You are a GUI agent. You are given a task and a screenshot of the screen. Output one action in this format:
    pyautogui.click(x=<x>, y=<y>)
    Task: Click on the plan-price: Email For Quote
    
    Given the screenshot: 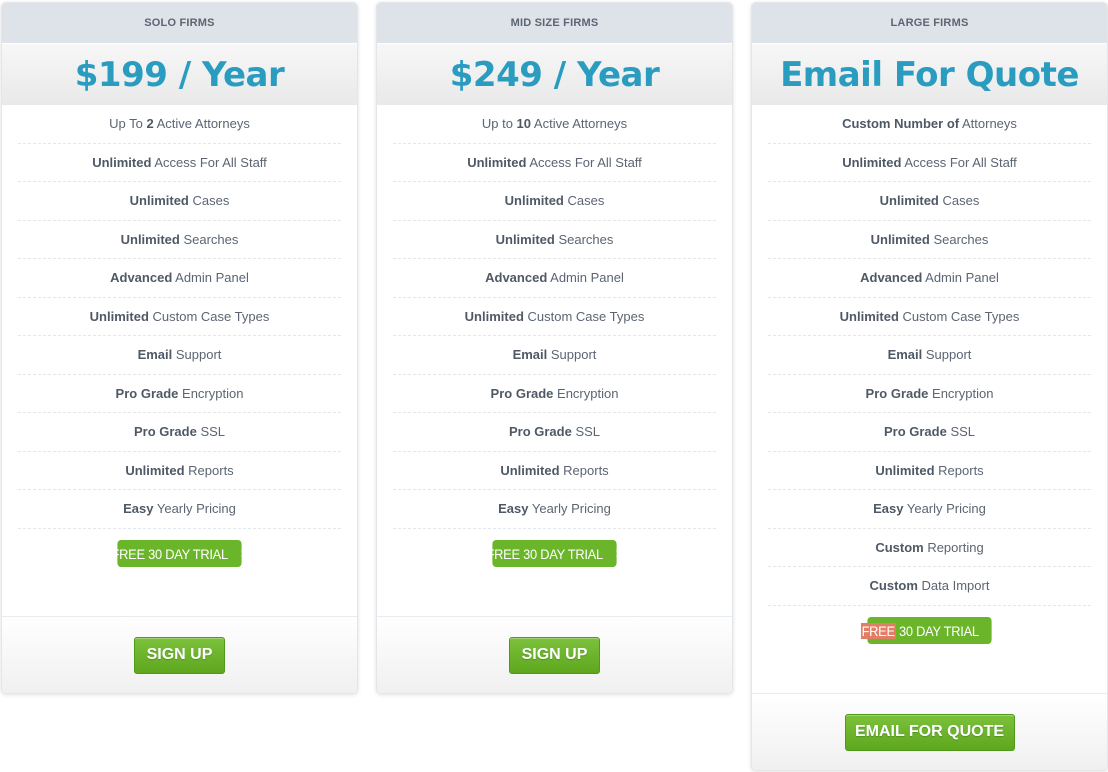 What is the action you would take?
    pyautogui.click(x=929, y=74)
    